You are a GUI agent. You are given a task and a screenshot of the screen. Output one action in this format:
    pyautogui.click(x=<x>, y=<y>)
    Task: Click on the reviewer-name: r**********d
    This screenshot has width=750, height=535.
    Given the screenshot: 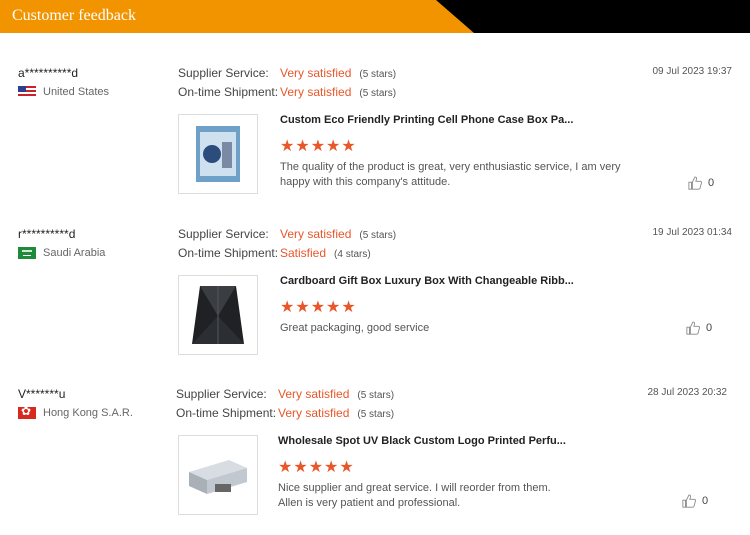 What is the action you would take?
    pyautogui.click(x=47, y=234)
    